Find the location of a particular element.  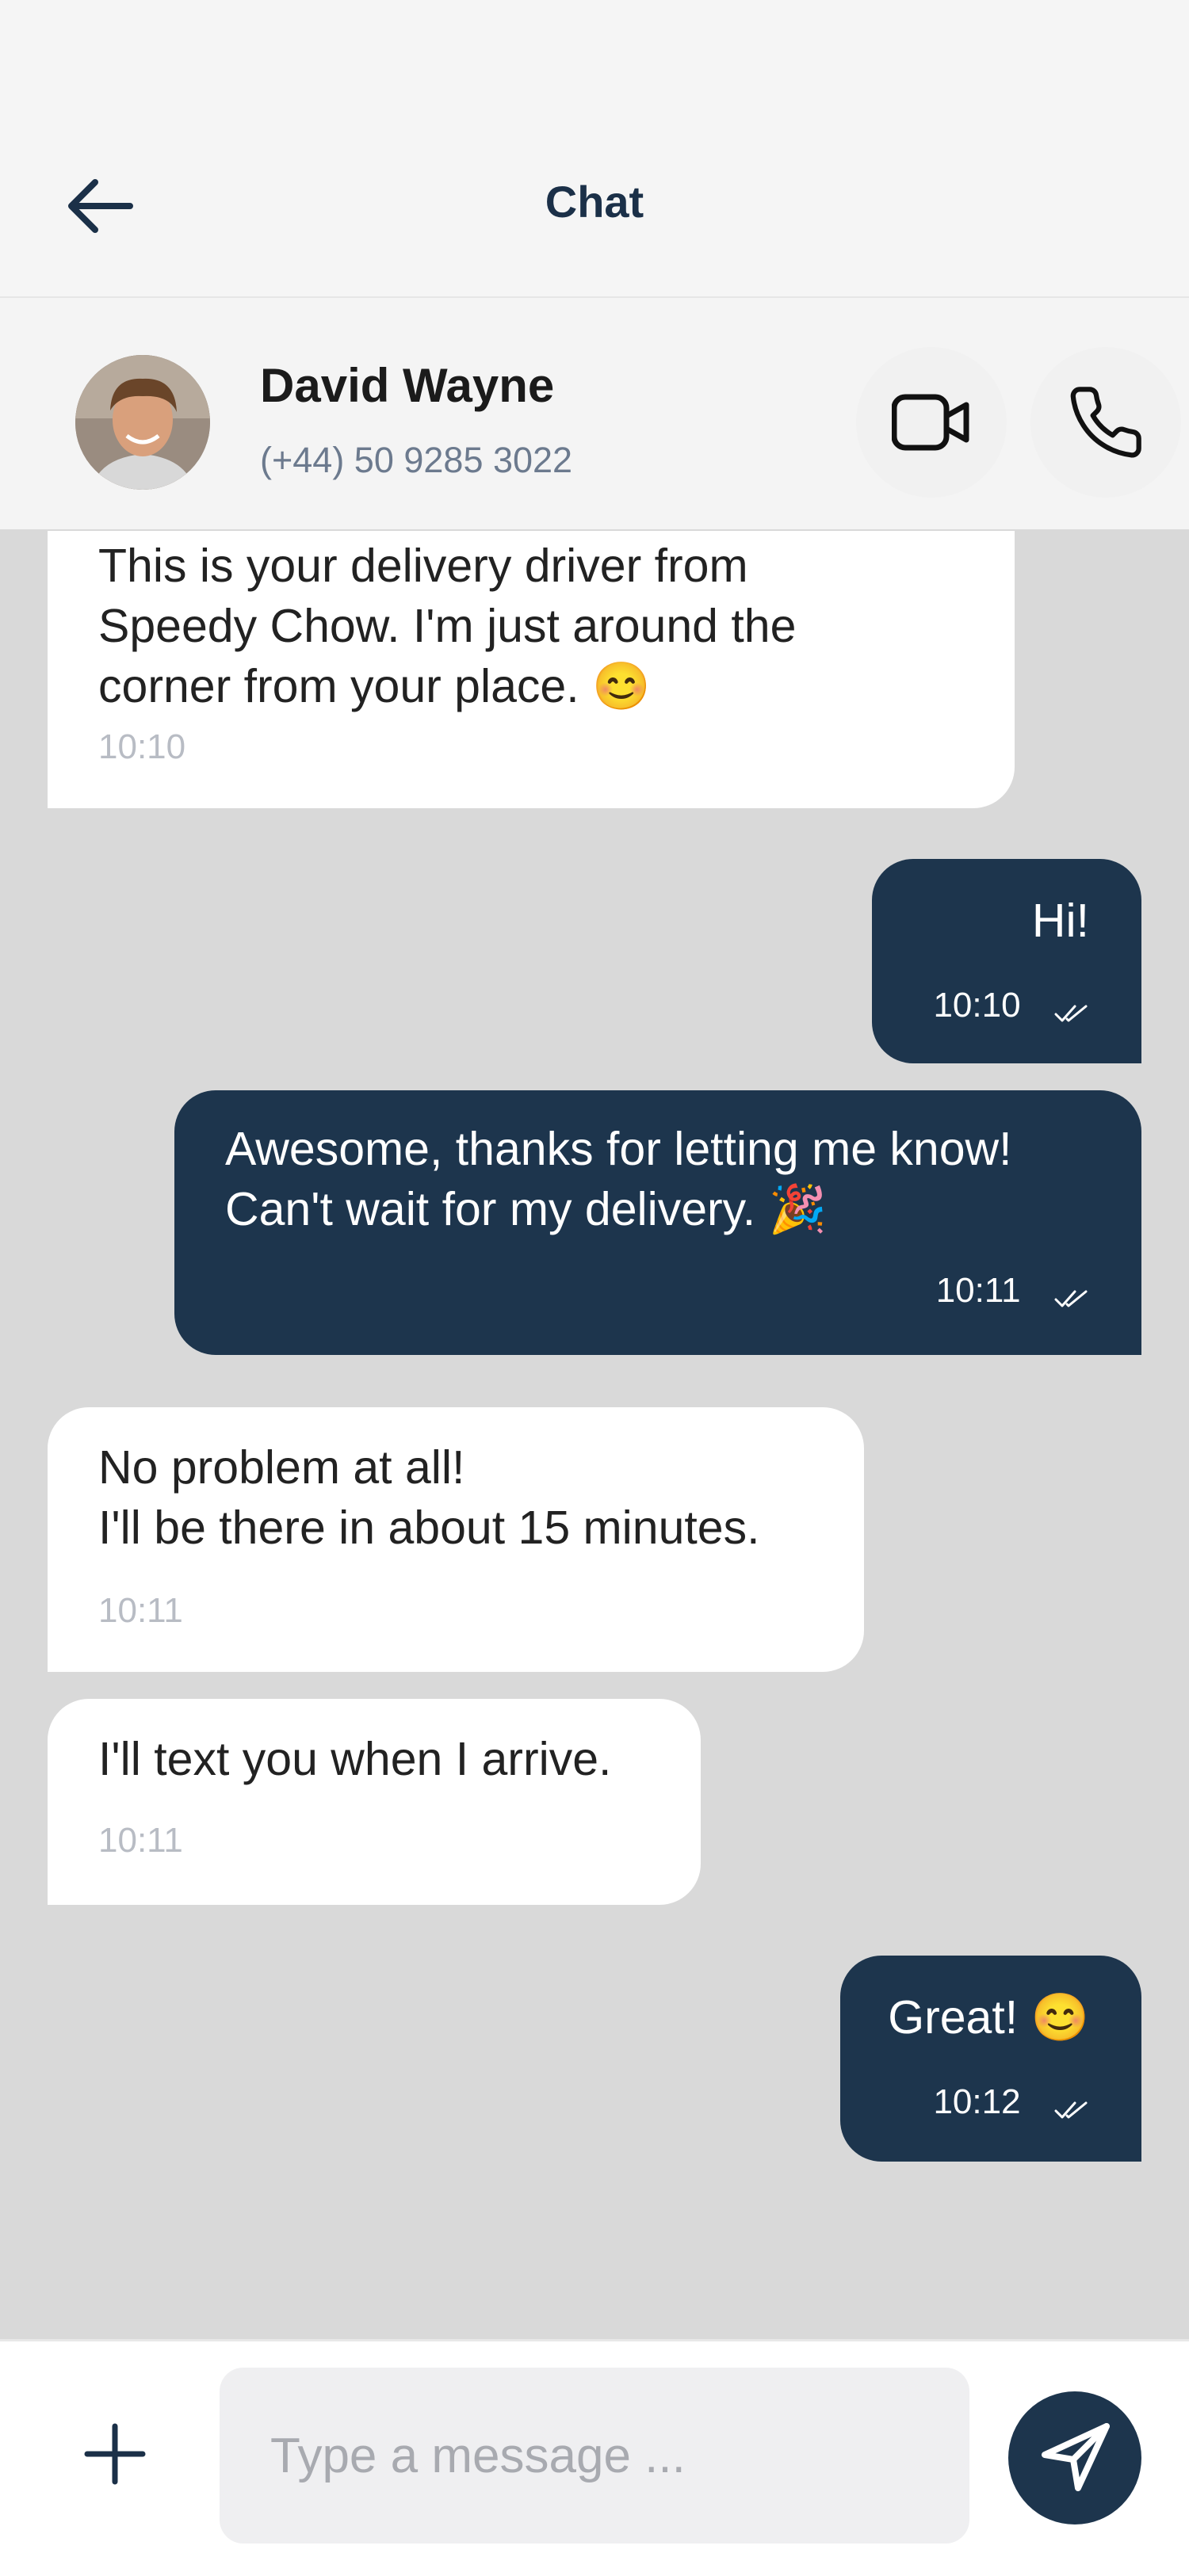

video-call-button is located at coordinates (931, 422).